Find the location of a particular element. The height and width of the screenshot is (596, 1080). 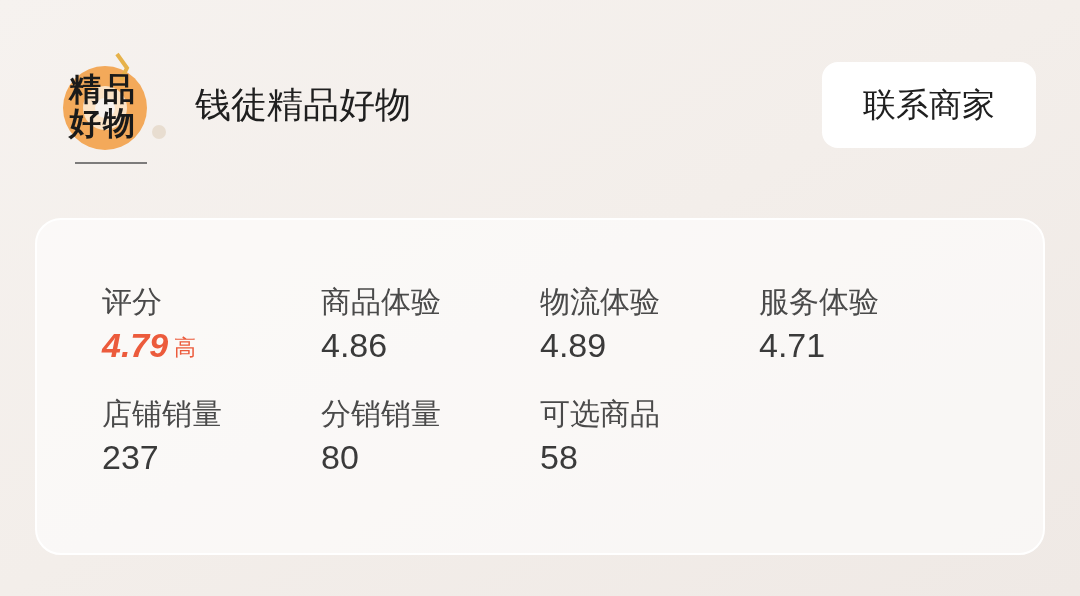

stat-value: 4.89 is located at coordinates (573, 345).